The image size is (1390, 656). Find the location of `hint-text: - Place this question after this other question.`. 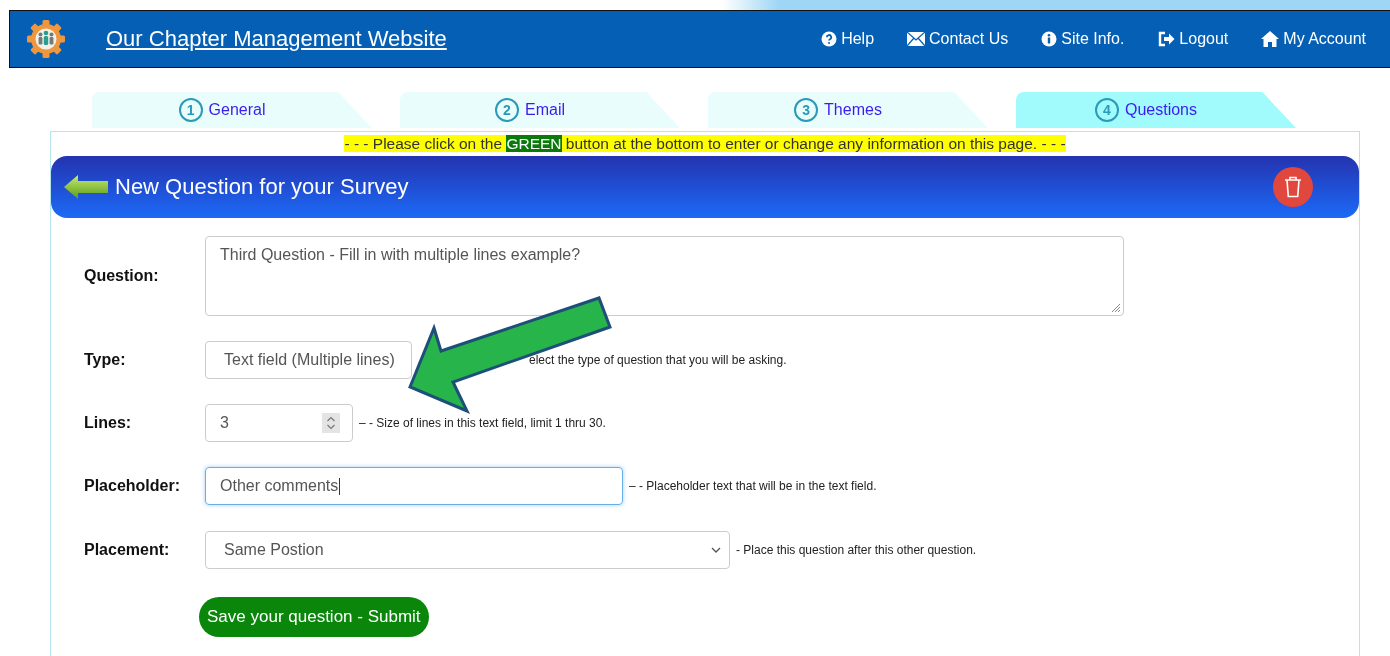

hint-text: - Place this question after this other question. is located at coordinates (856, 550).